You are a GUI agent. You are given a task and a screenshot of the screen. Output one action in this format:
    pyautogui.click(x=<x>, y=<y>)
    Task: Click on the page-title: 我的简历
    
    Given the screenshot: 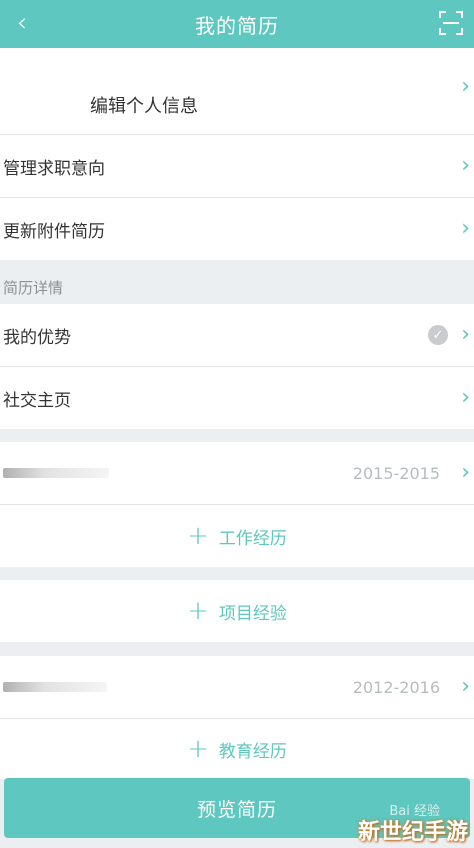 What is the action you would take?
    pyautogui.click(x=237, y=25)
    